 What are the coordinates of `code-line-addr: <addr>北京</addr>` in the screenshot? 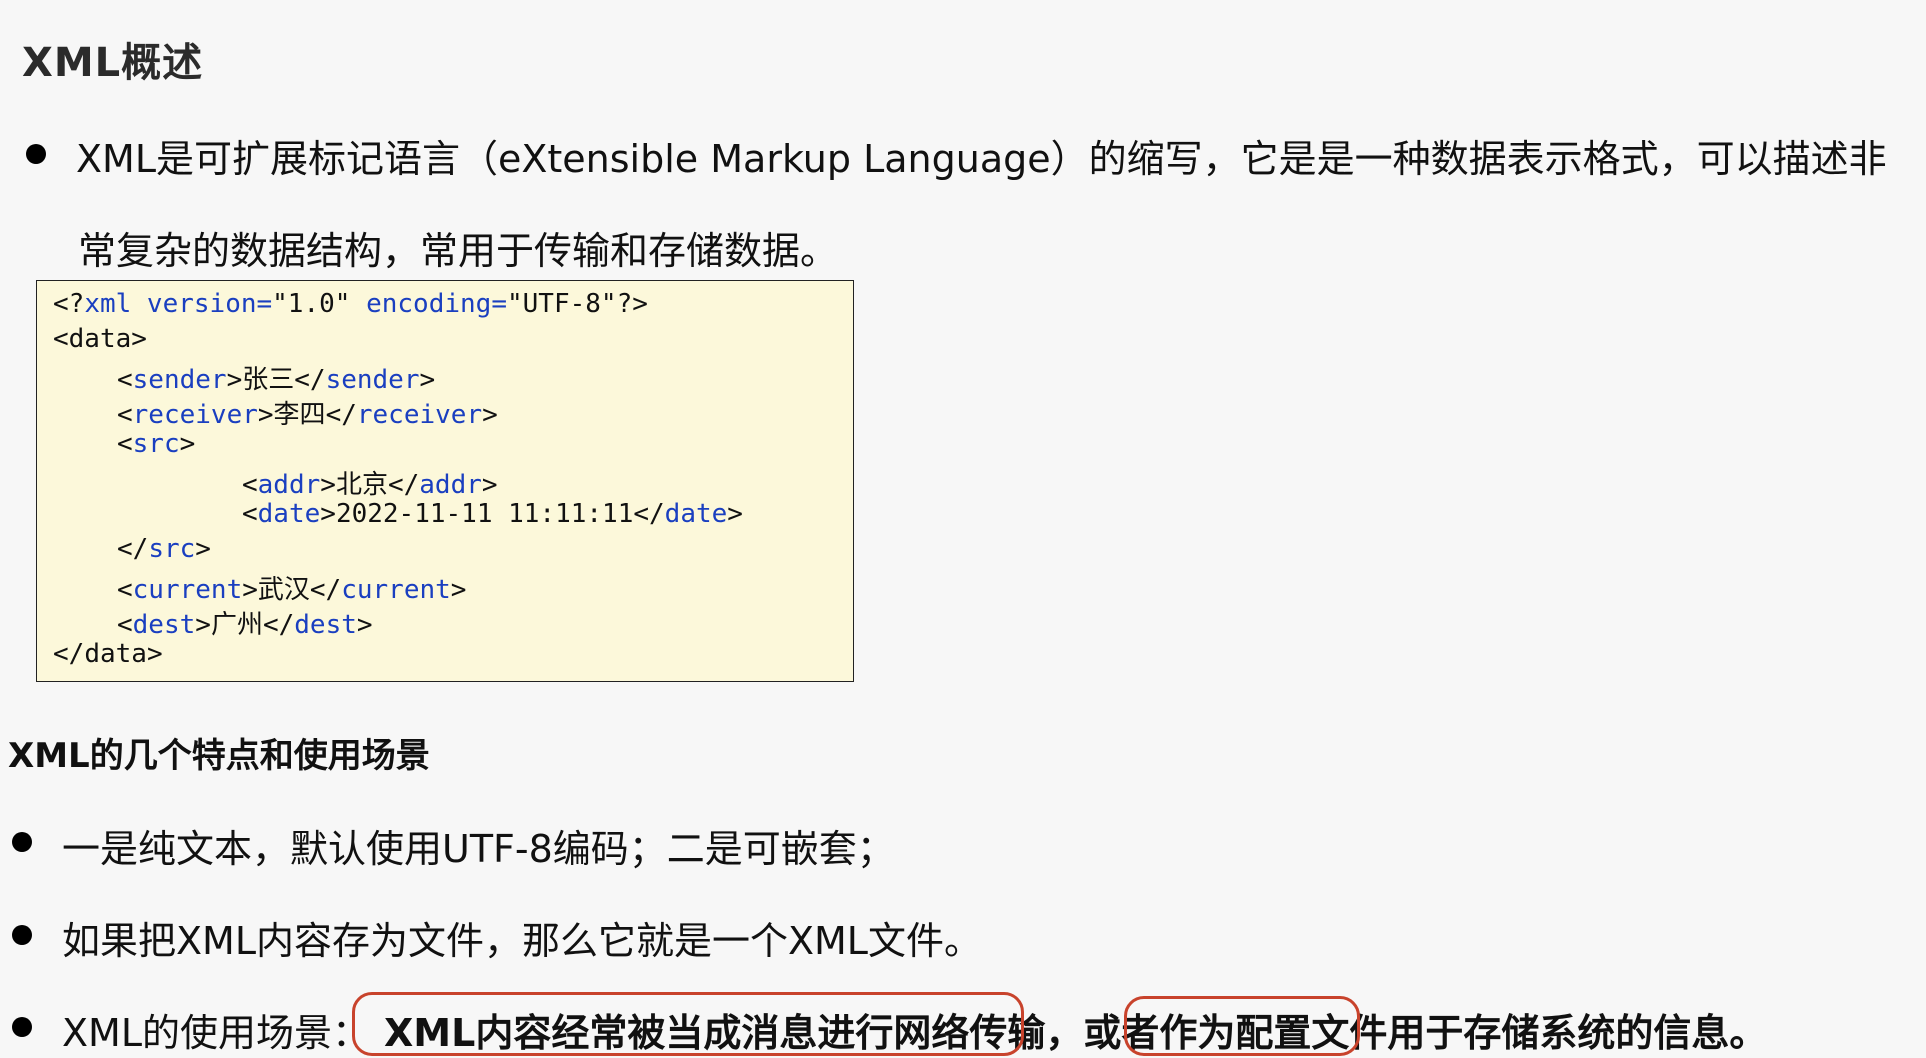 It's located at (370, 485).